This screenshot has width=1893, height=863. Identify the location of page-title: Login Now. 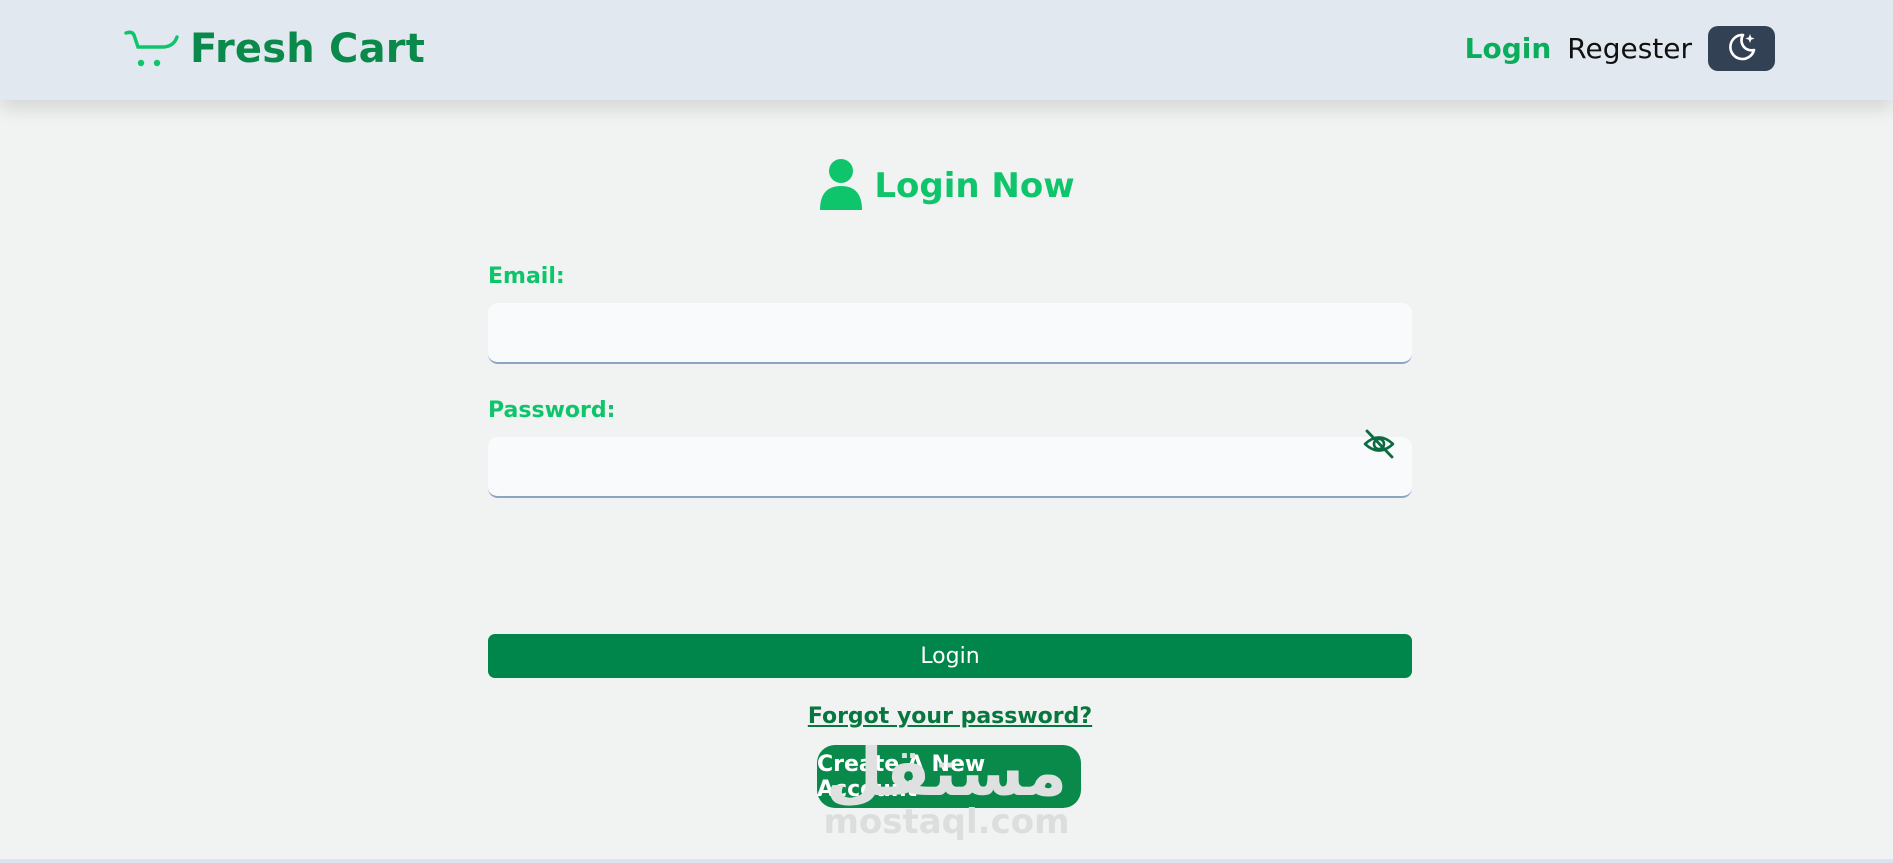
(946, 186).